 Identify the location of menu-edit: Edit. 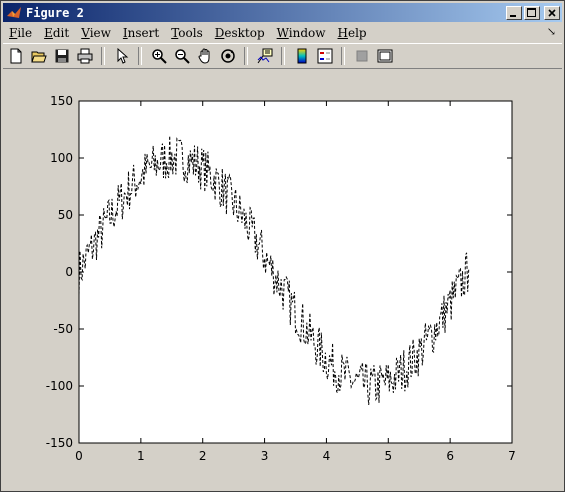
(56, 33).